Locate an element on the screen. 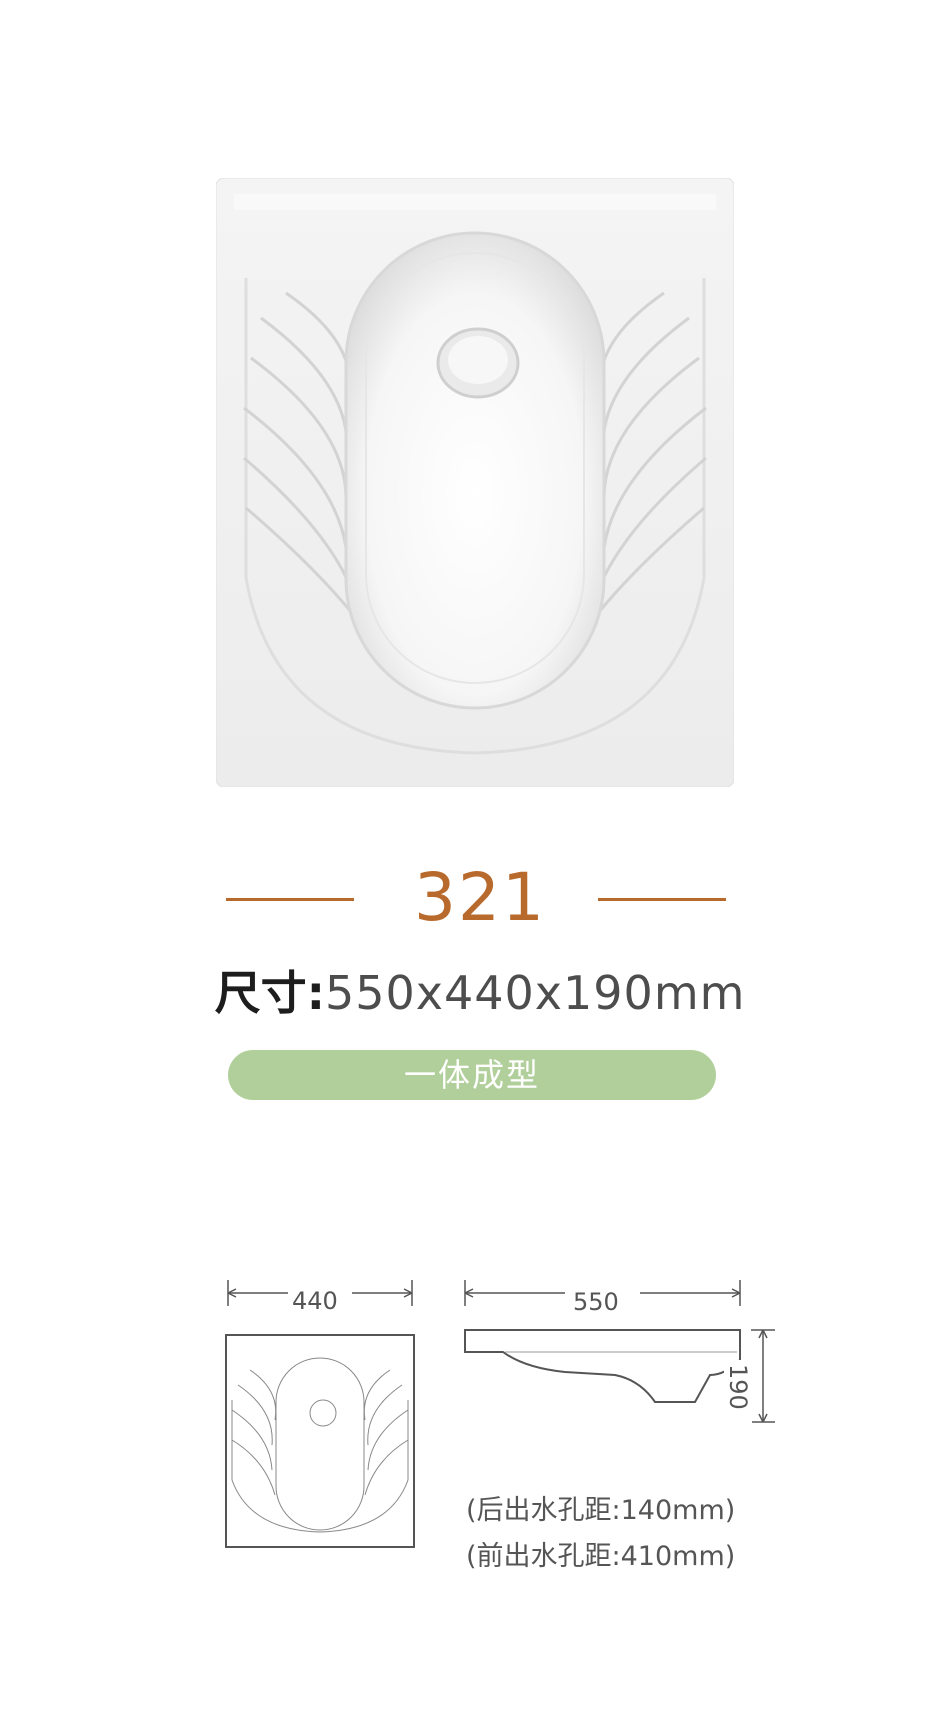  size-value: 550x440x190mm is located at coordinates (535, 993).